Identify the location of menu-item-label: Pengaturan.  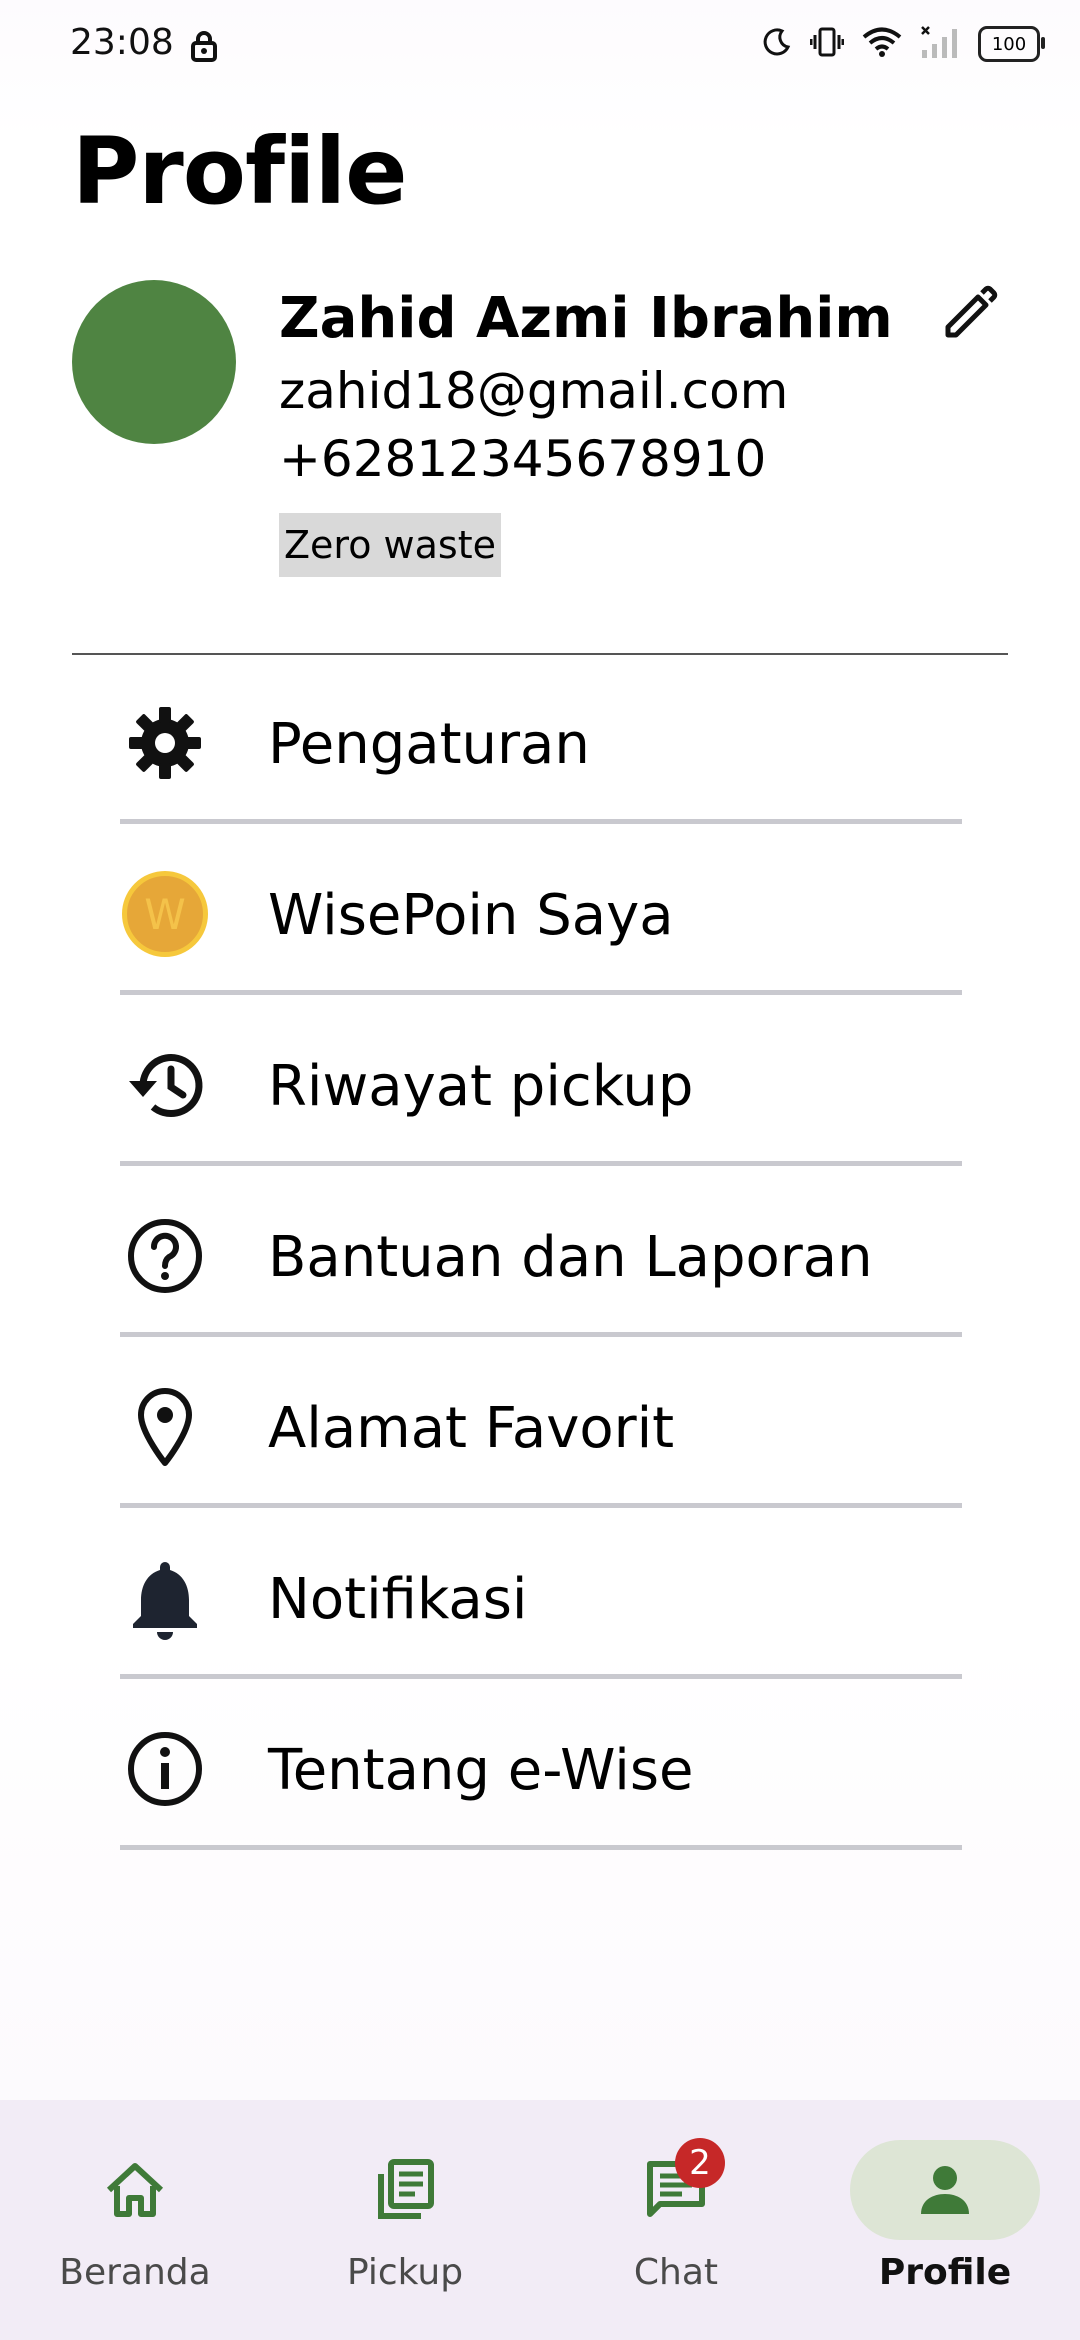
(429, 744).